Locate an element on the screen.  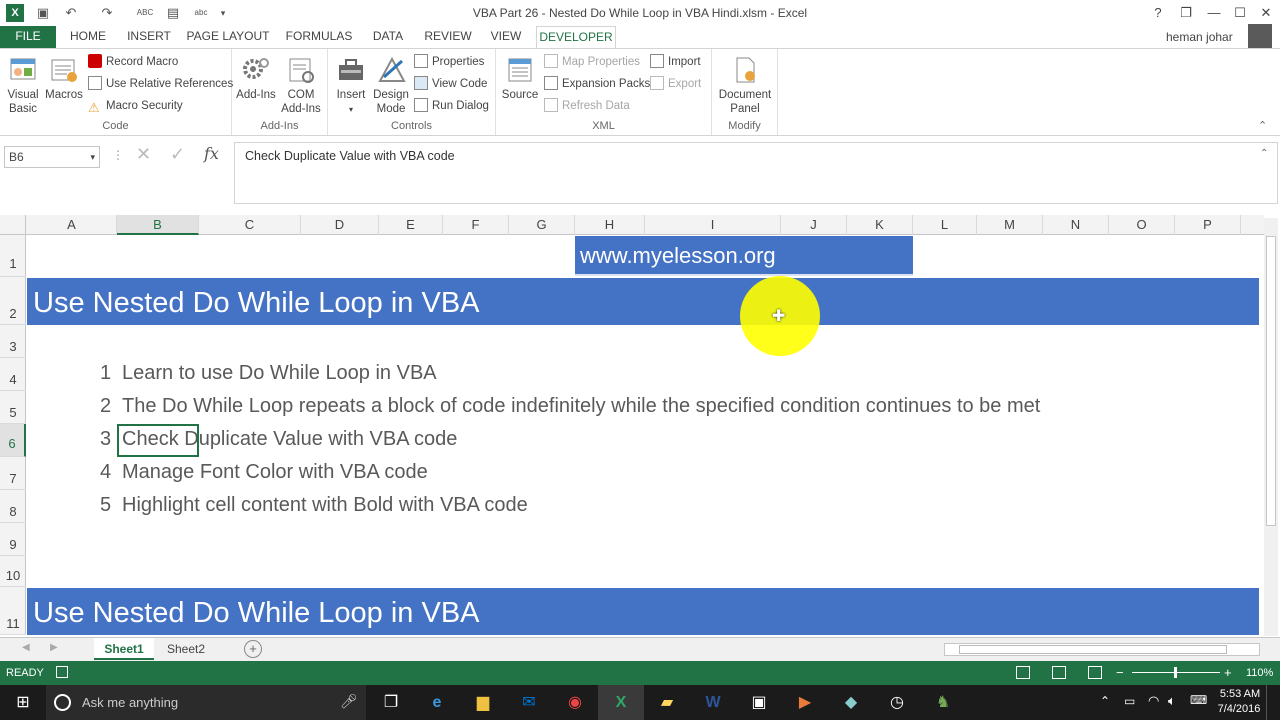
app-icon: ◆ is located at coordinates (851, 702).